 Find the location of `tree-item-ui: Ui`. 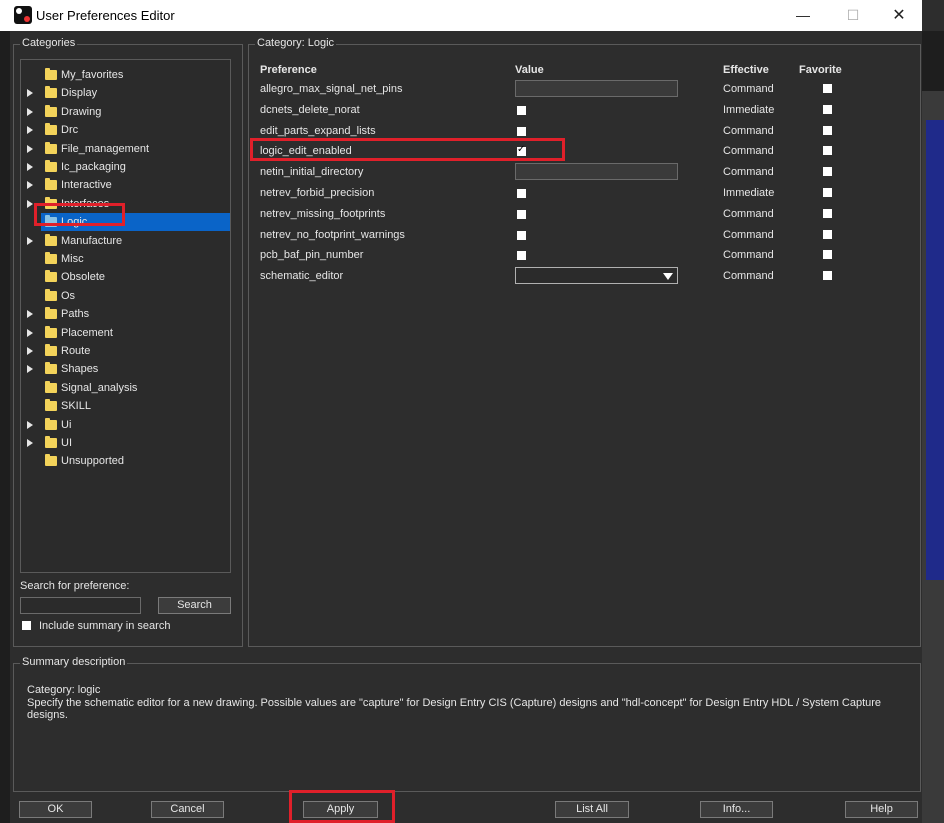

tree-item-ui: Ui is located at coordinates (125, 425).